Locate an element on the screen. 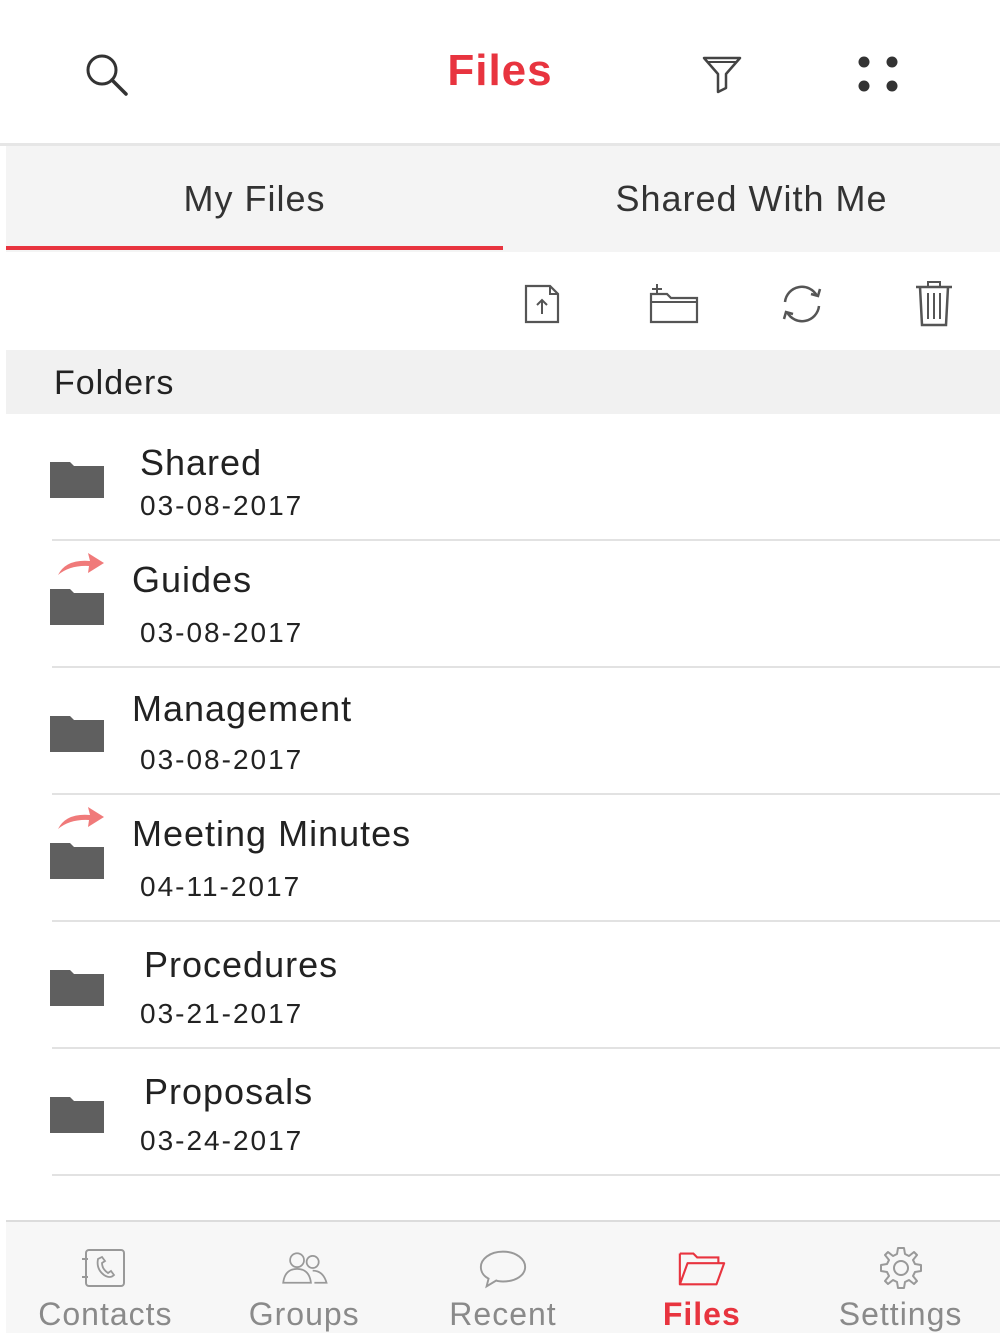  new-folder-icon is located at coordinates (674, 304).